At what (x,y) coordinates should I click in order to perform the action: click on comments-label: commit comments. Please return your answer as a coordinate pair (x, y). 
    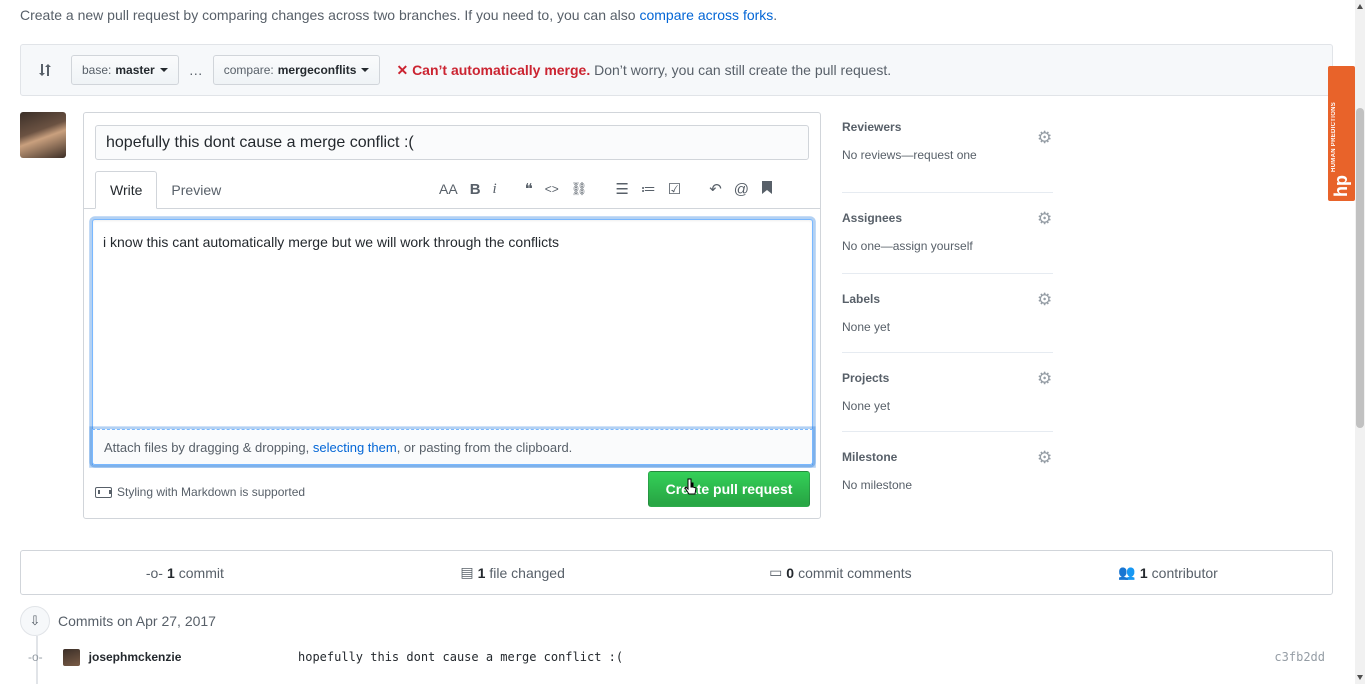
    Looking at the image, I should click on (855, 572).